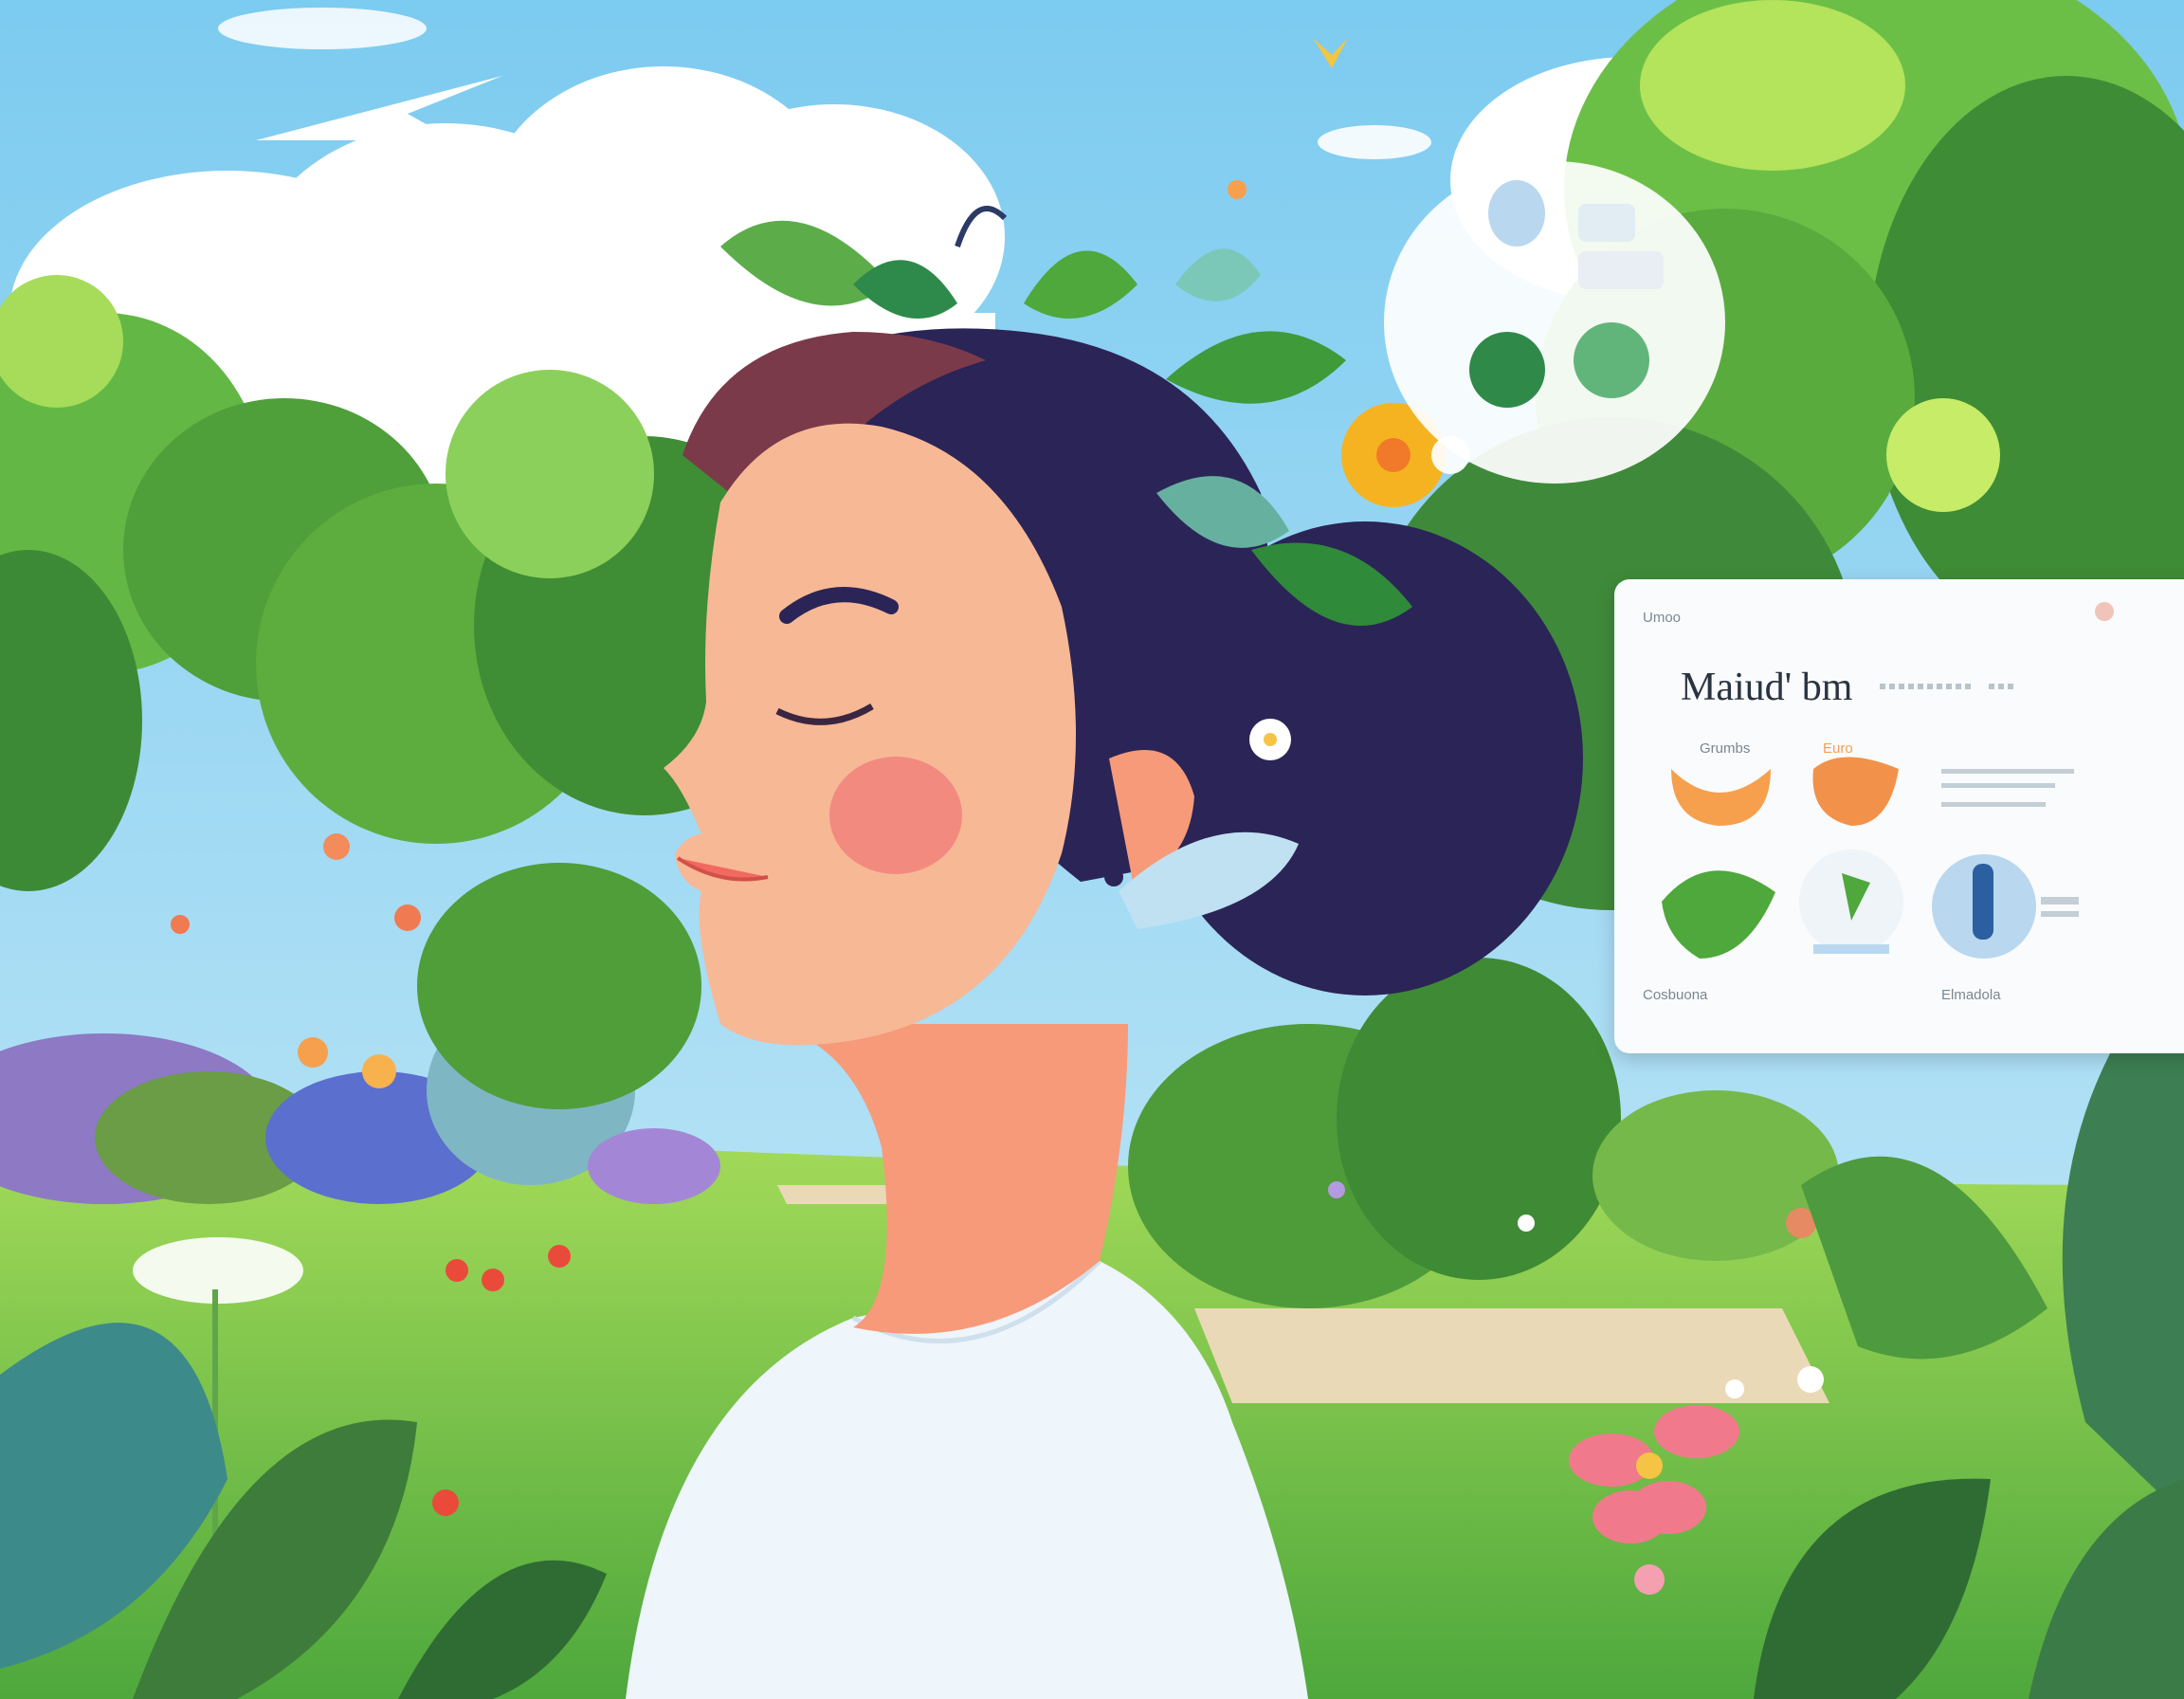 This screenshot has width=2184, height=1699. I want to click on orange-icon, so click(1855, 791).